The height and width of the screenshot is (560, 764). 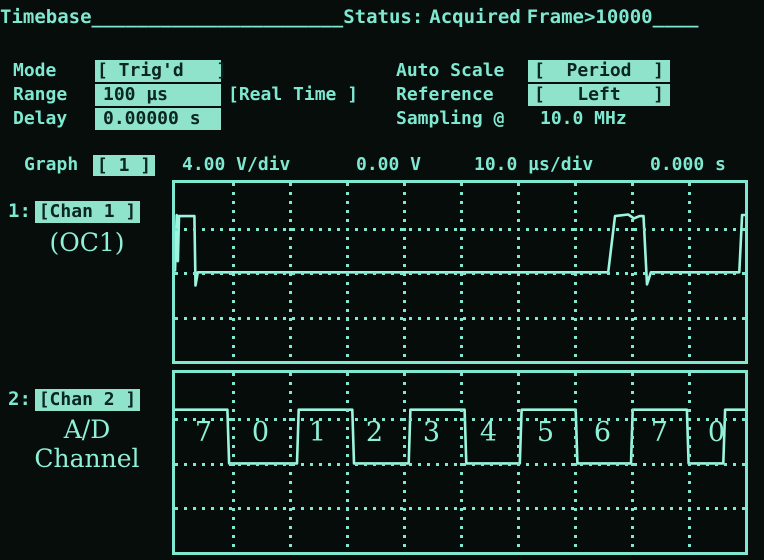 What do you see at coordinates (317, 432) in the screenshot?
I see `sample-value-digit: 1` at bounding box center [317, 432].